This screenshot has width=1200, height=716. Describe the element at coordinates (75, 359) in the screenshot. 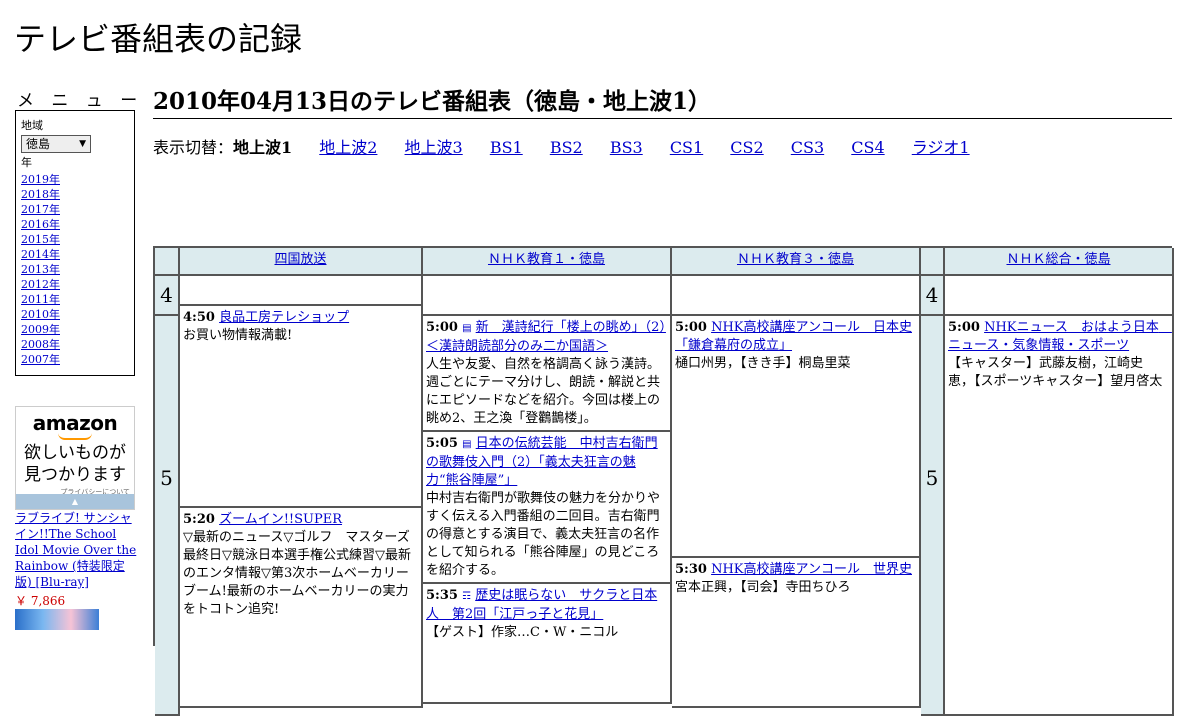

I see `year-link-2007: 2007年` at that location.